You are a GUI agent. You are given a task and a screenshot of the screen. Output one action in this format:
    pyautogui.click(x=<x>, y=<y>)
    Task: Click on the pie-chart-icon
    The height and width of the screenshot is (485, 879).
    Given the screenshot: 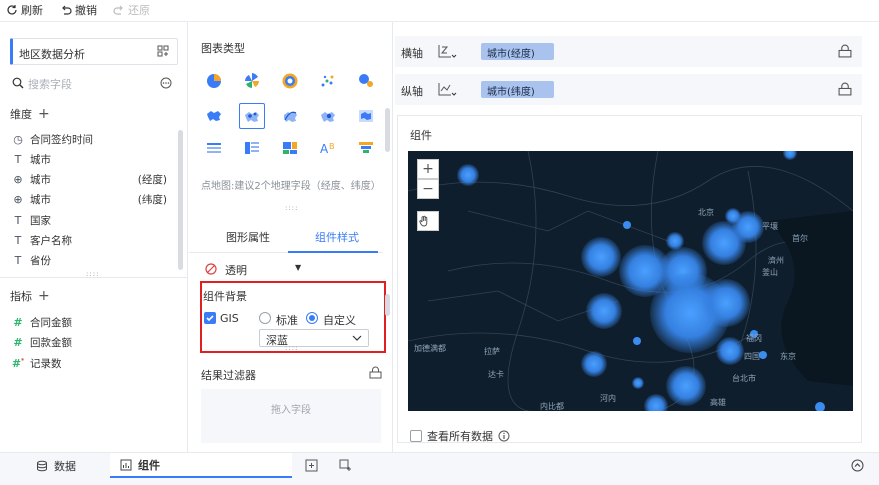 What is the action you would take?
    pyautogui.click(x=214, y=81)
    